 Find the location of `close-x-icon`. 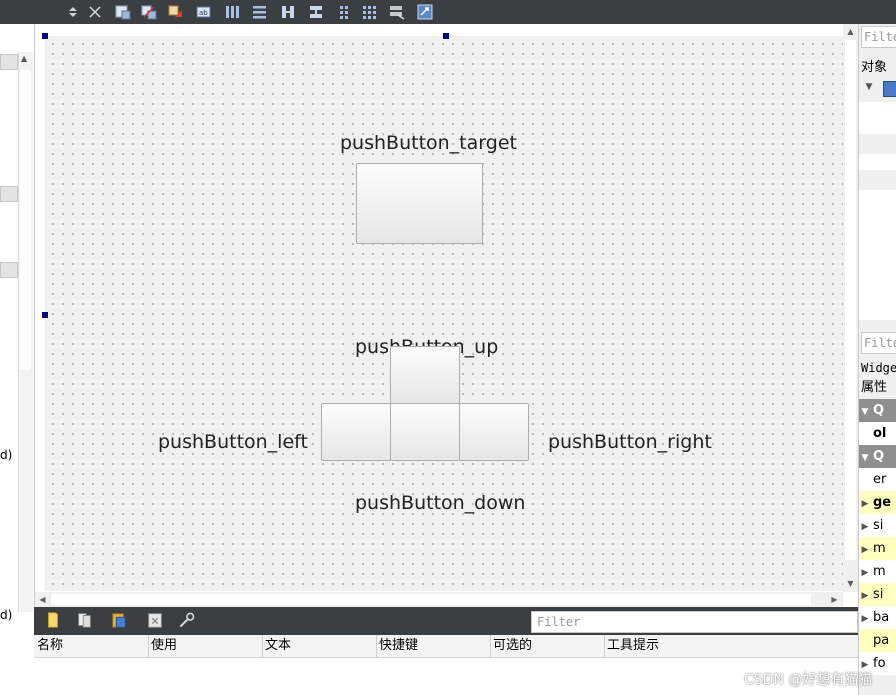

close-x-icon is located at coordinates (95, 12).